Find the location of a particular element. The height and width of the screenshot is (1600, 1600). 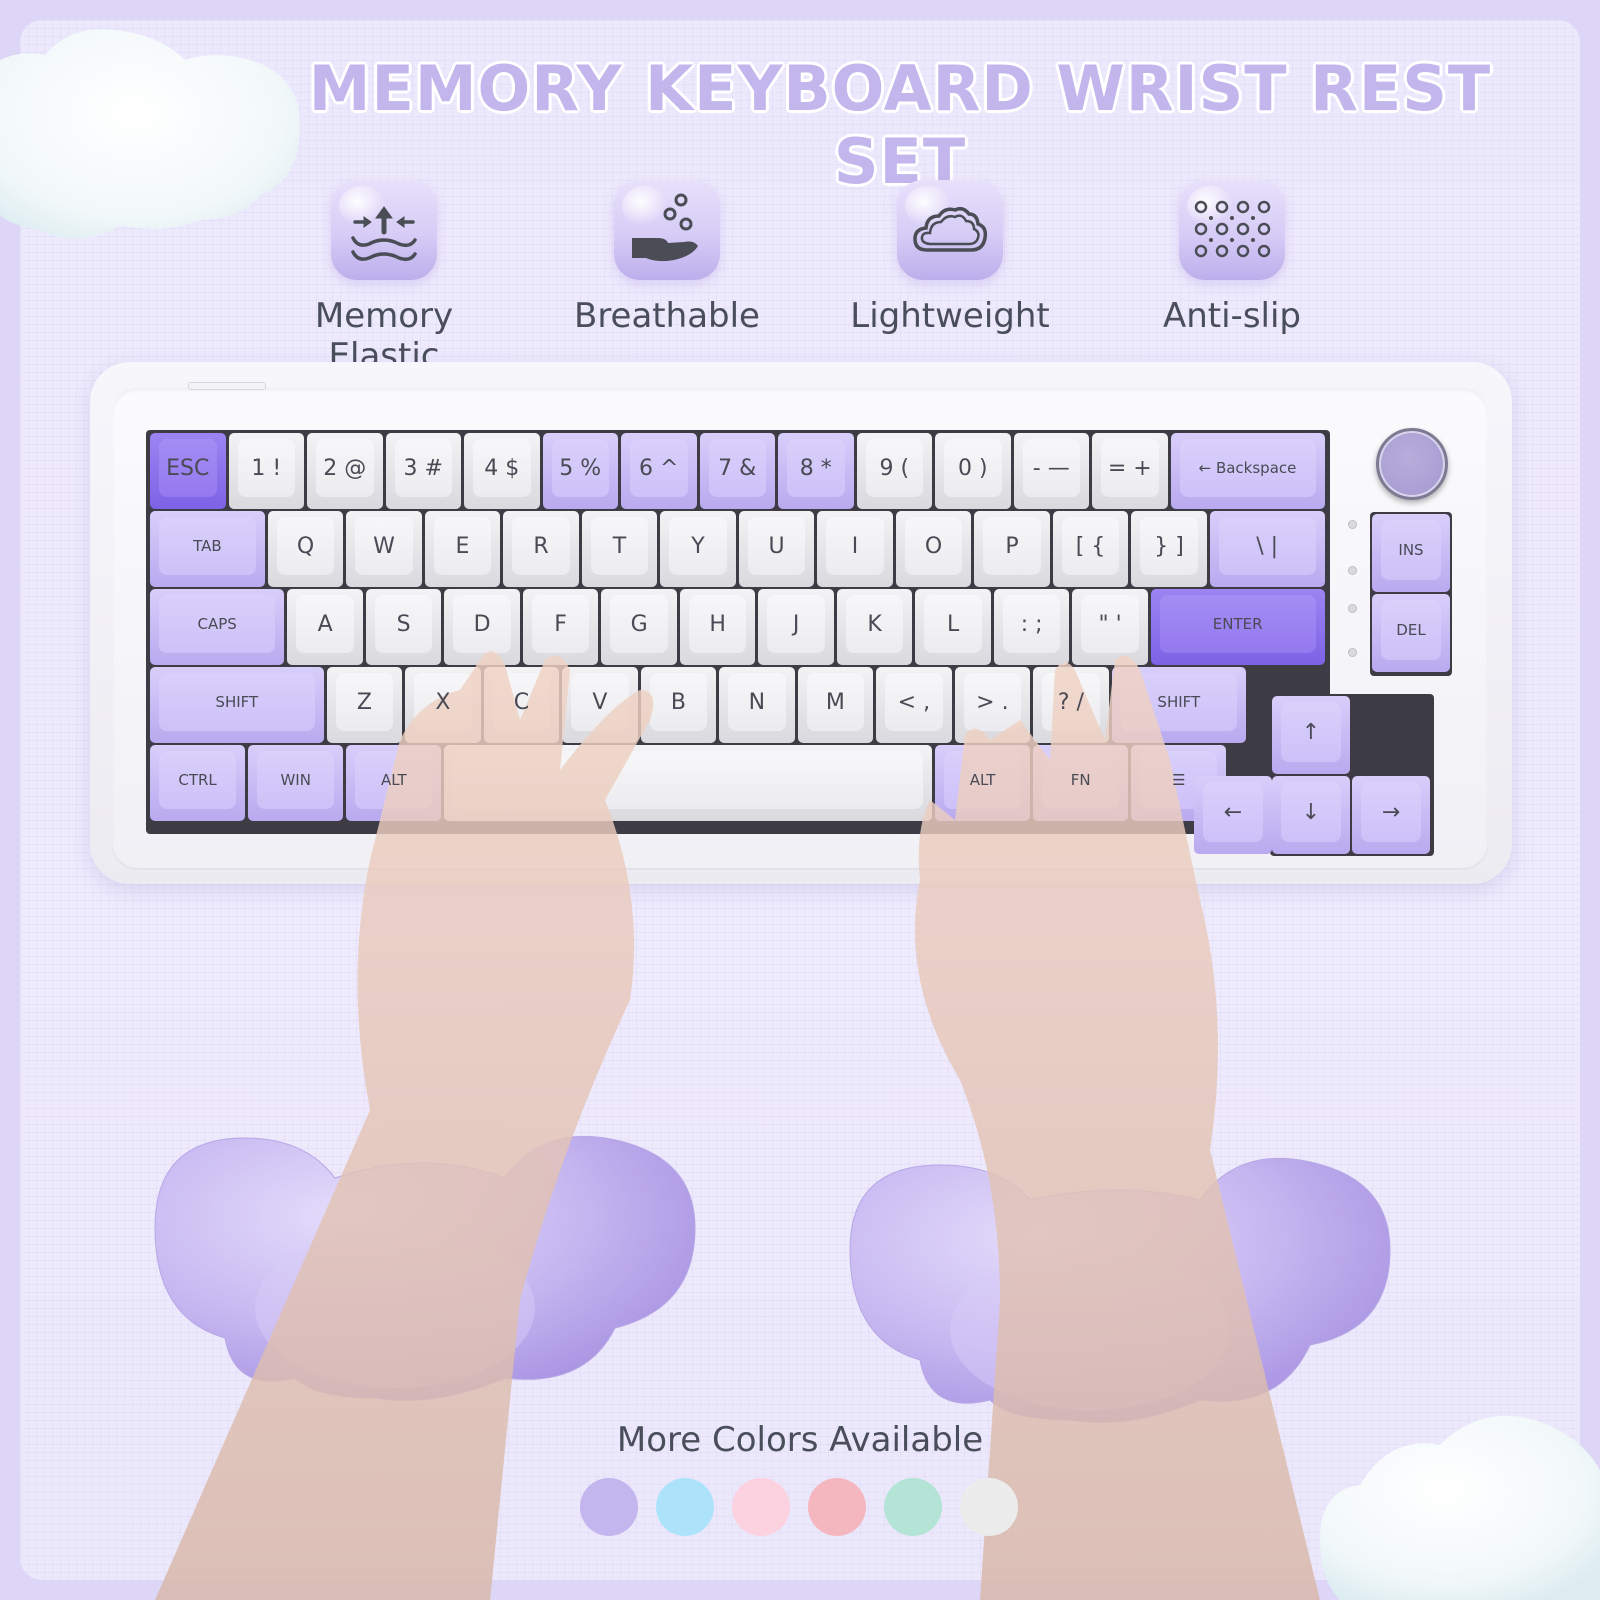

key: 6 ^ is located at coordinates (659, 471).